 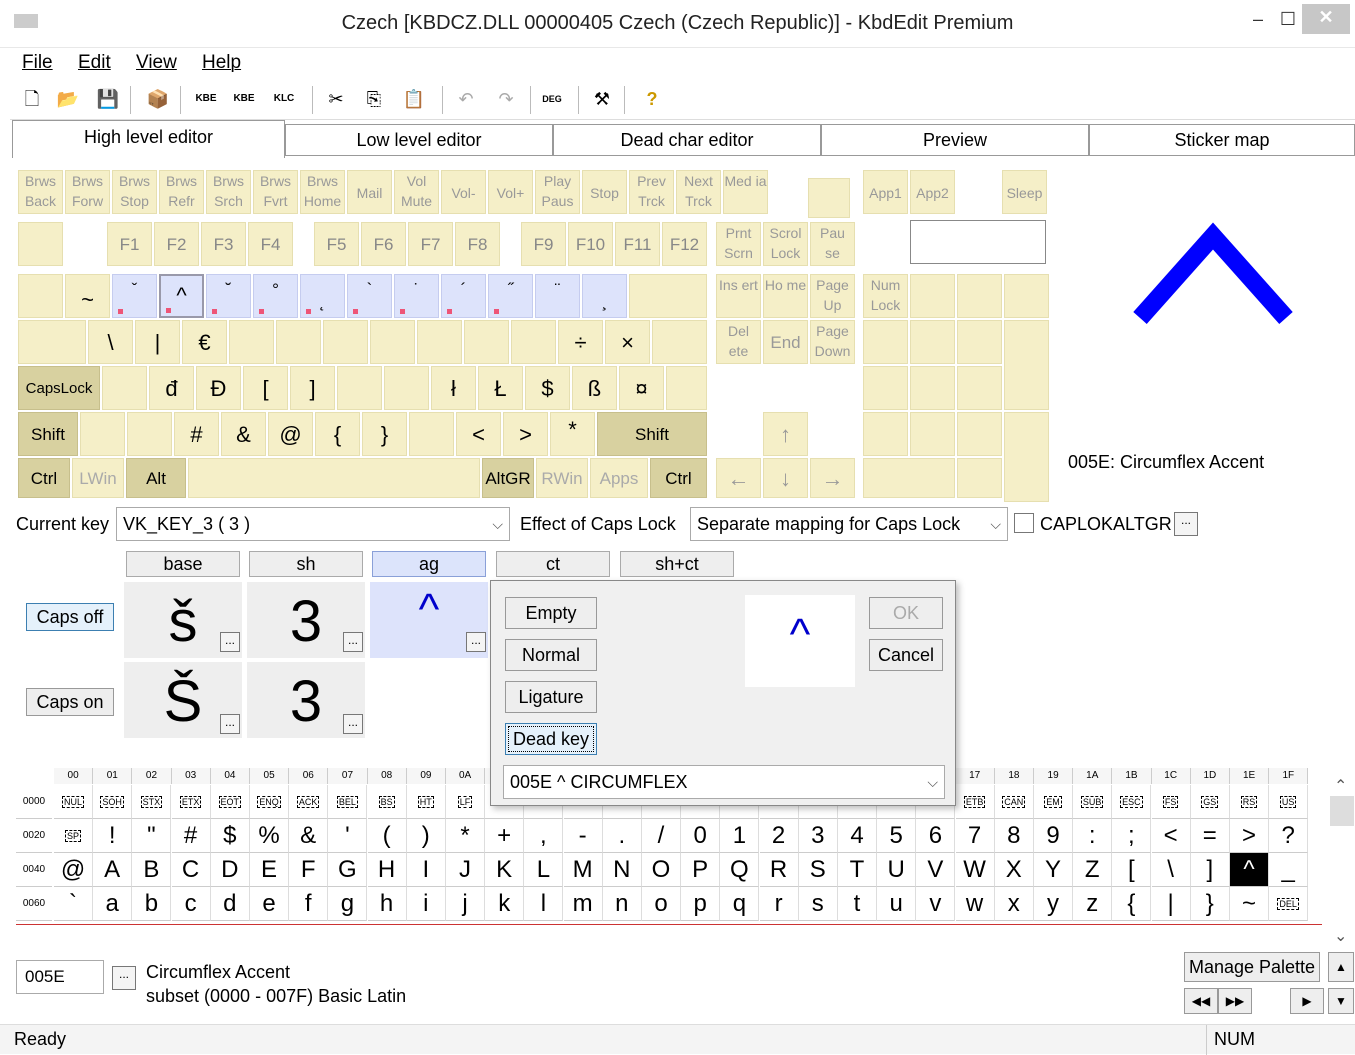 What do you see at coordinates (70, 617) in the screenshot?
I see `caps-off-button: Caps off` at bounding box center [70, 617].